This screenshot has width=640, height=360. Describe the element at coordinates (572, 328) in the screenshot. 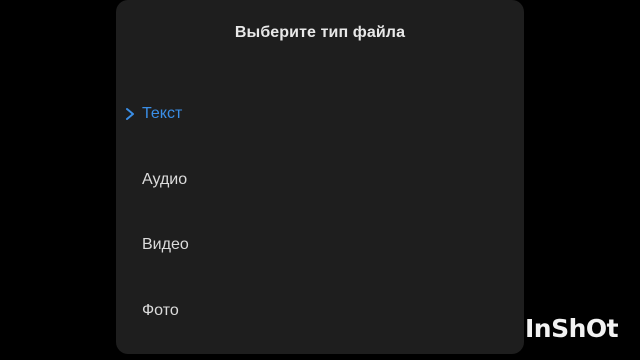

I see `inshot-watermark: InShOt` at that location.